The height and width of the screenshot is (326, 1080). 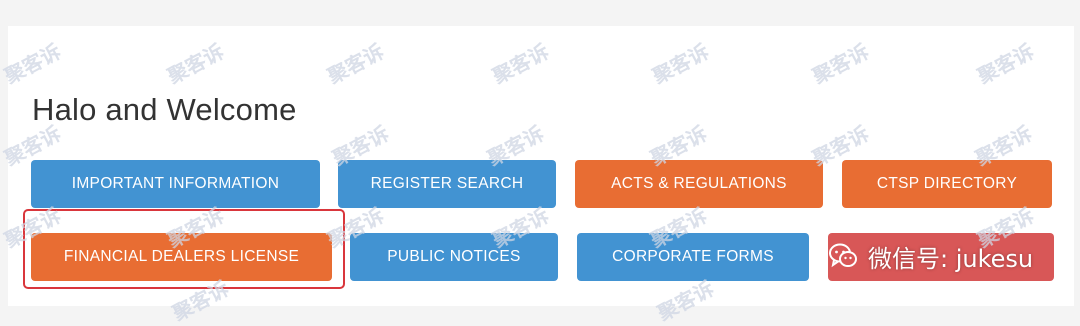 What do you see at coordinates (447, 184) in the screenshot?
I see `register-search-button: REGISTER SEARCH` at bounding box center [447, 184].